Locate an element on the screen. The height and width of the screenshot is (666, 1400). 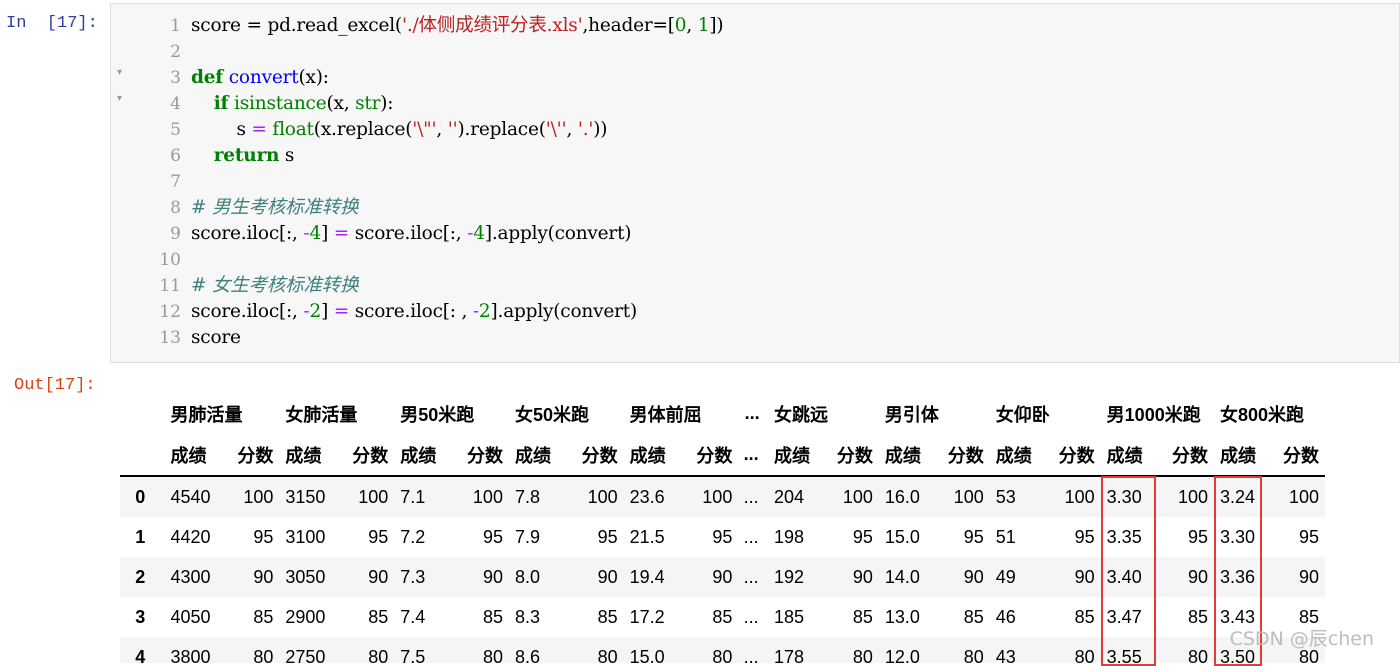
table-cell: 3150 is located at coordinates (305, 496).